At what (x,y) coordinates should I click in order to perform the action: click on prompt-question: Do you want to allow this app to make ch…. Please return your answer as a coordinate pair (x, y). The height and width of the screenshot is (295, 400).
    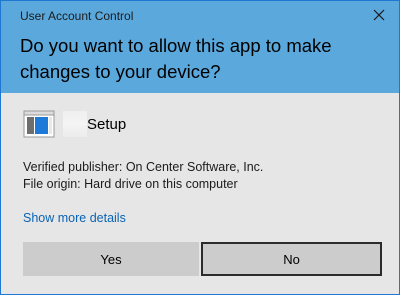
    Looking at the image, I should click on (176, 58).